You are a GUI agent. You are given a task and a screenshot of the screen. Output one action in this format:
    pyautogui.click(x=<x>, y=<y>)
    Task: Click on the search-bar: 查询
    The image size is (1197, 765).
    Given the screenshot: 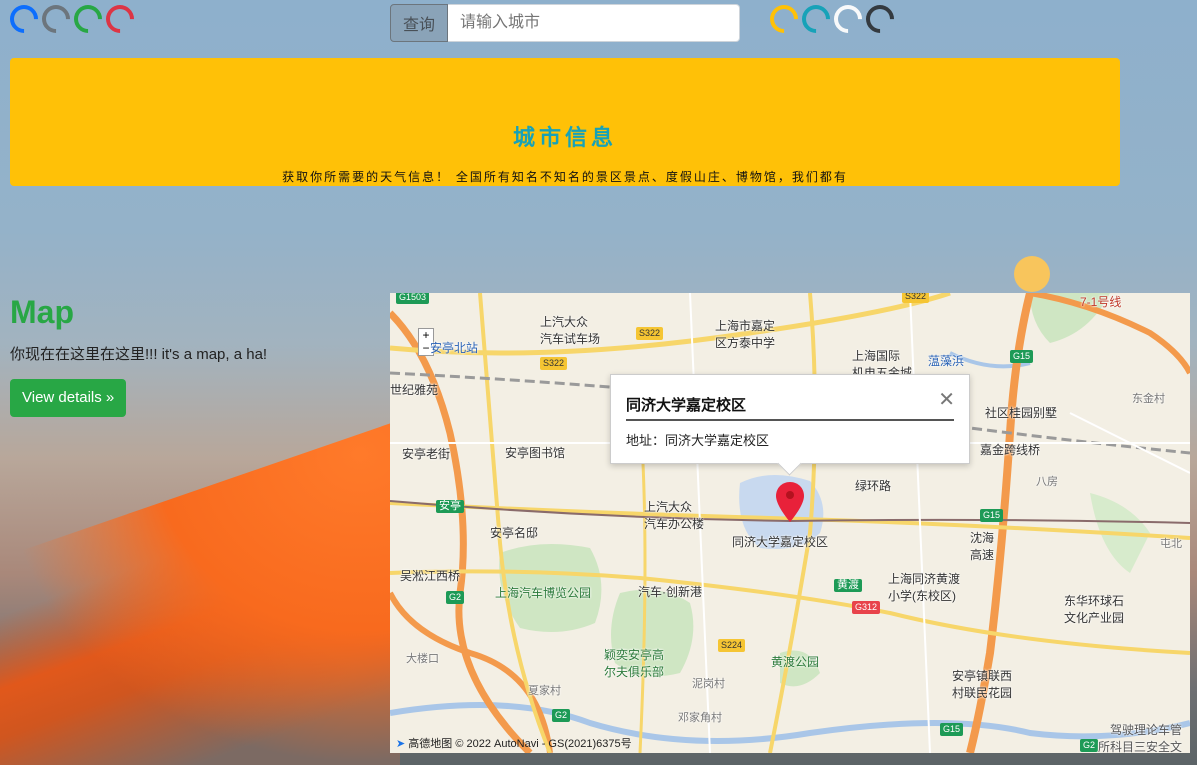 What is the action you would take?
    pyautogui.click(x=565, y=23)
    